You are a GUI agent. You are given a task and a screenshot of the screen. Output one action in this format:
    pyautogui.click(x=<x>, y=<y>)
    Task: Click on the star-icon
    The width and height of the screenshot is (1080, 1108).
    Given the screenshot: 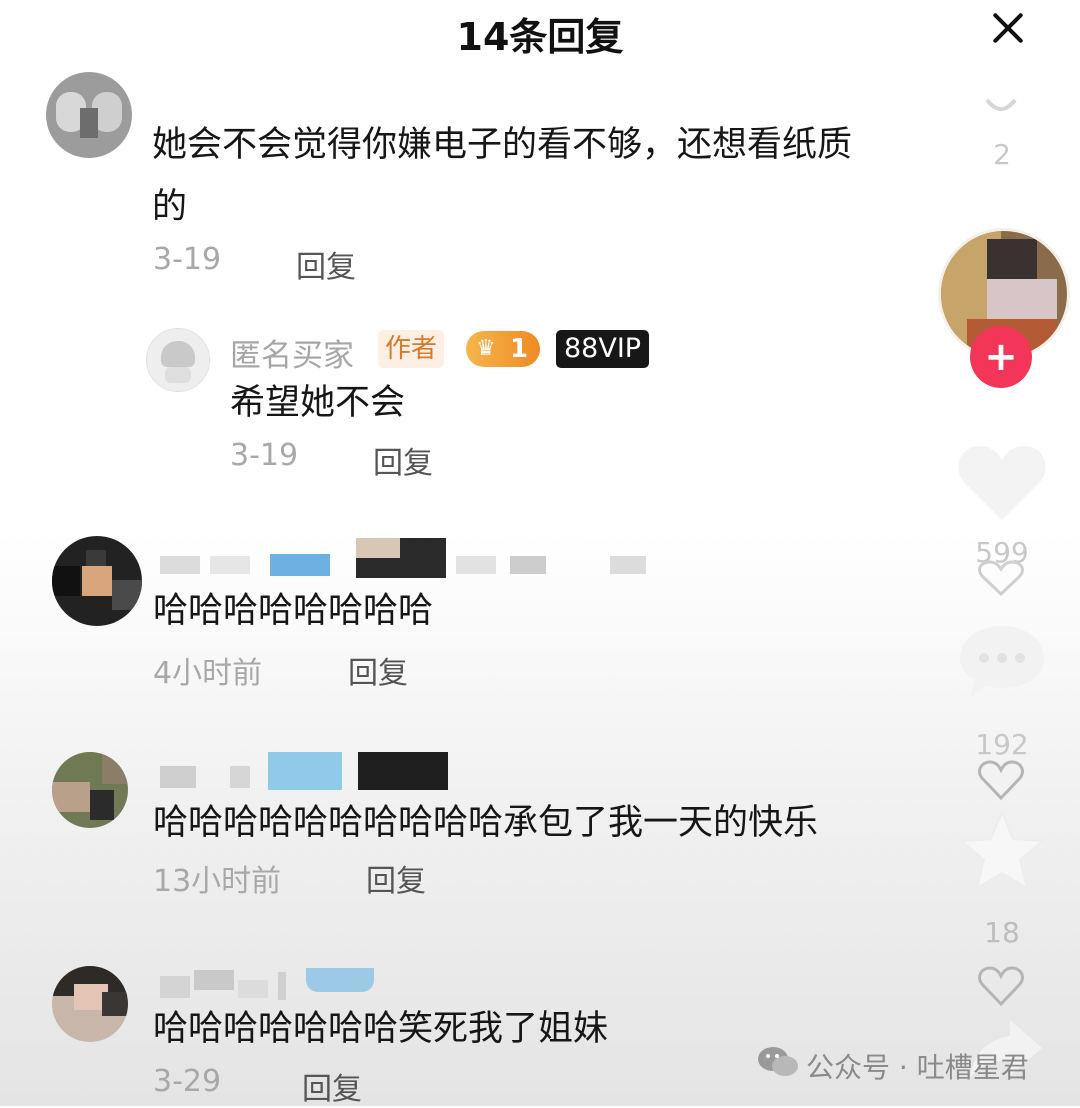 What is the action you would take?
    pyautogui.click(x=1002, y=851)
    